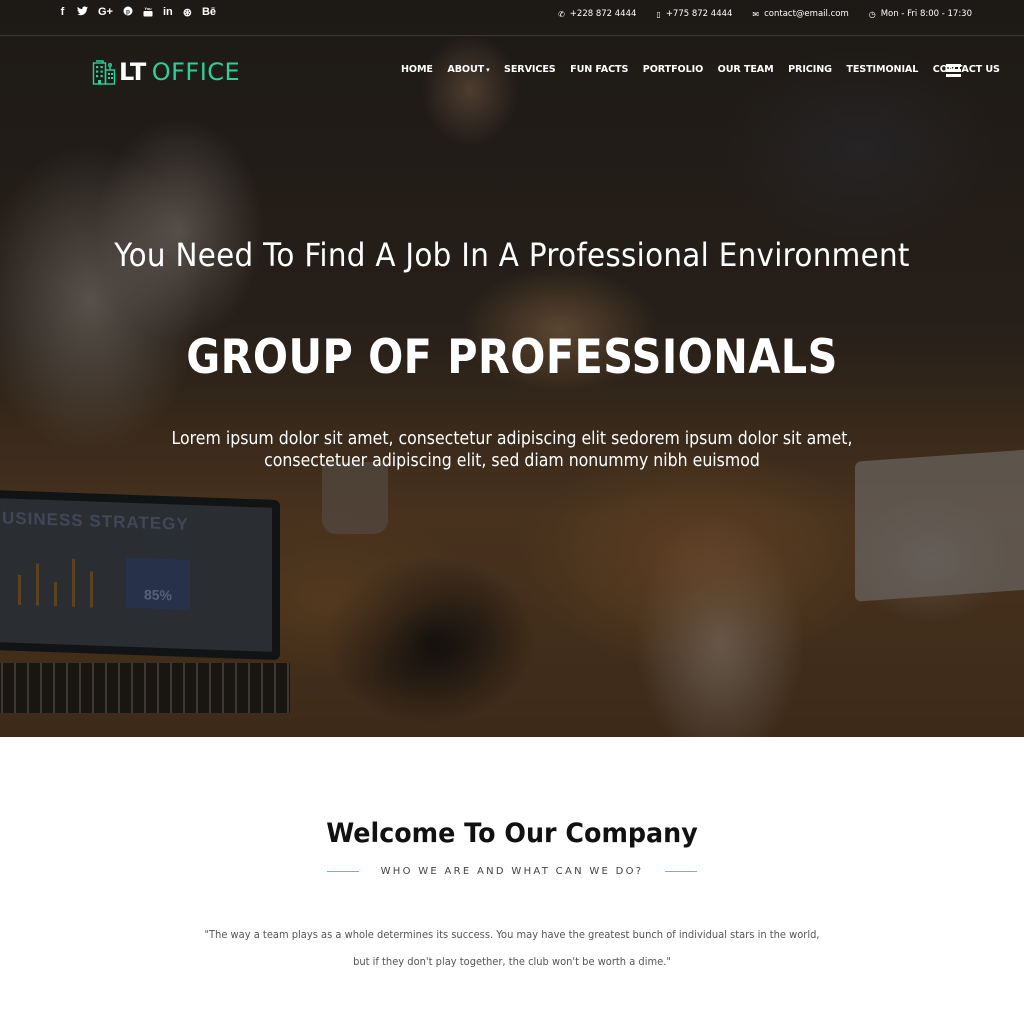 The width and height of the screenshot is (1024, 1024). I want to click on nav-about-label: ABOUT, so click(466, 69).